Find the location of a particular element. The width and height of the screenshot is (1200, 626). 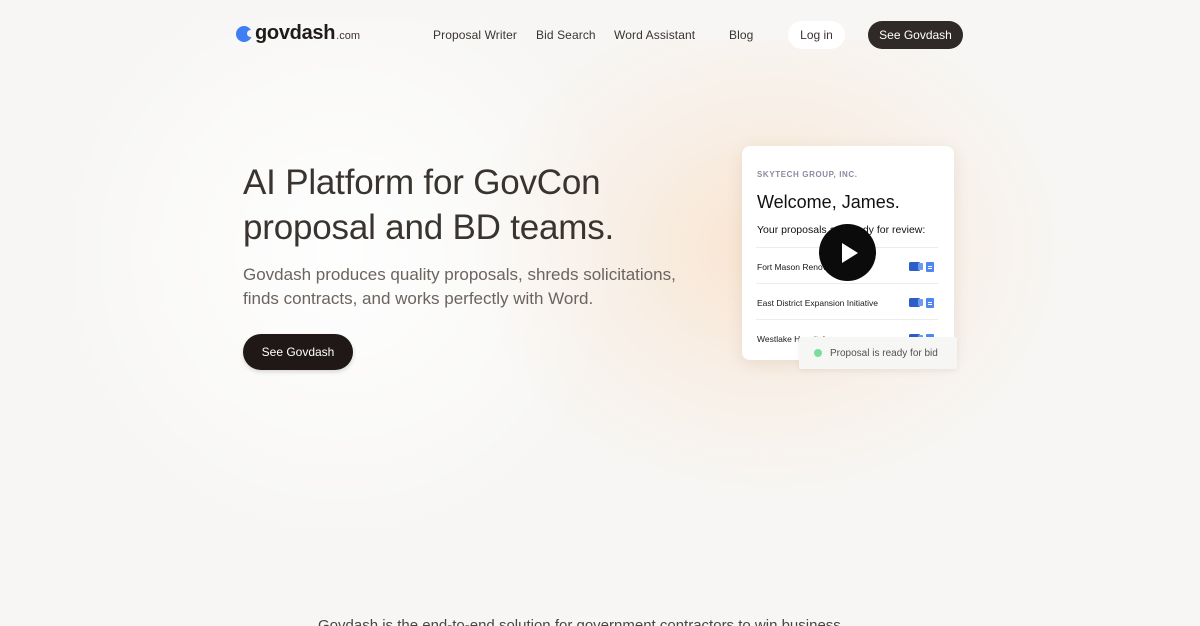

play-video-button is located at coordinates (847, 252).